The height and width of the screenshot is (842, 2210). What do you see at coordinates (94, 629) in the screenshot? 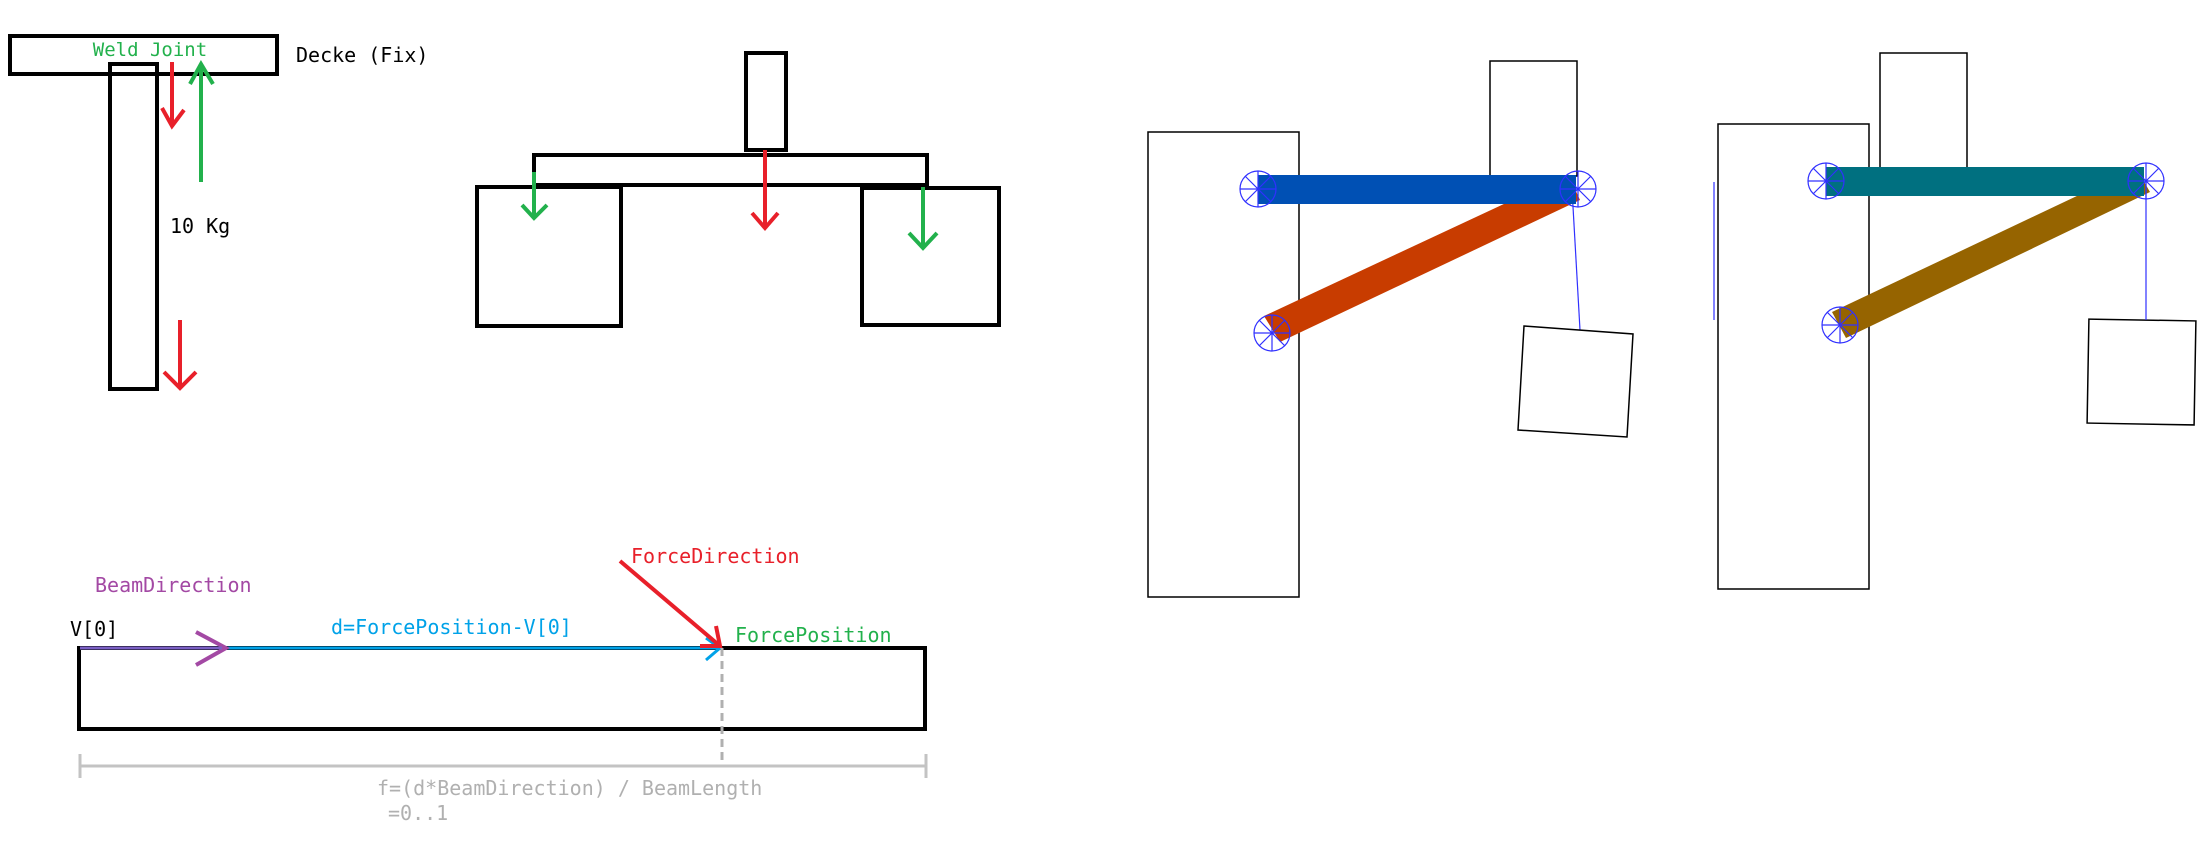
I see `v0-label: V[0]` at bounding box center [94, 629].